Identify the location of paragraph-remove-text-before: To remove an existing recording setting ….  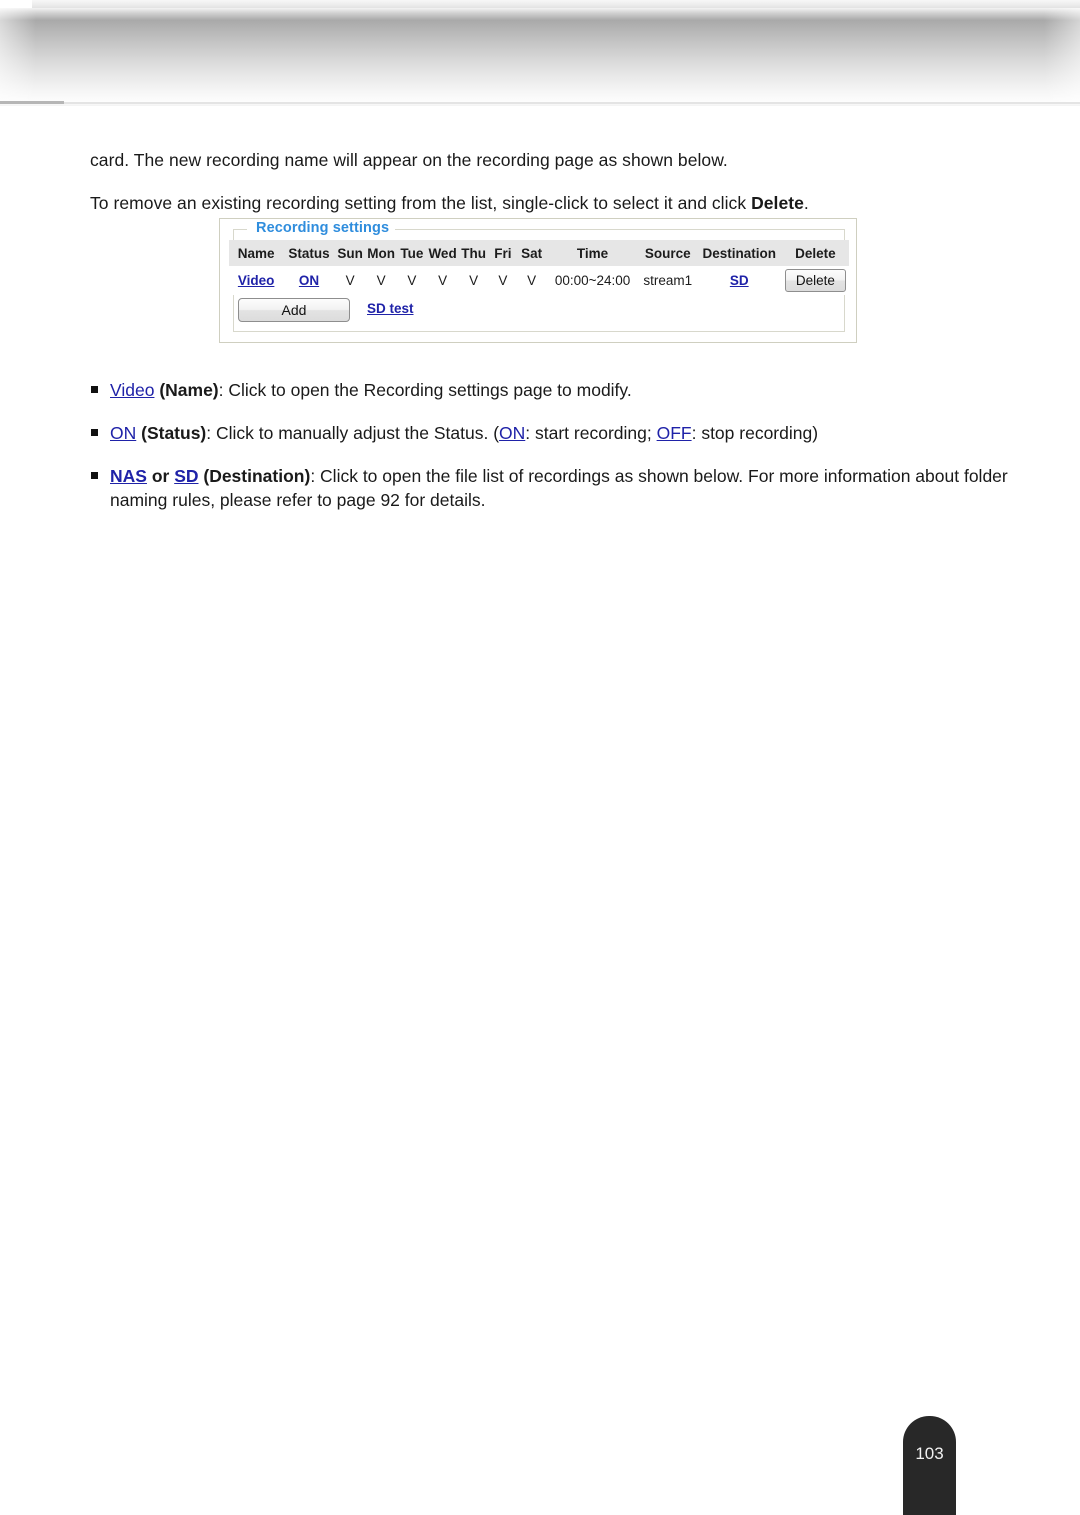
(421, 203).